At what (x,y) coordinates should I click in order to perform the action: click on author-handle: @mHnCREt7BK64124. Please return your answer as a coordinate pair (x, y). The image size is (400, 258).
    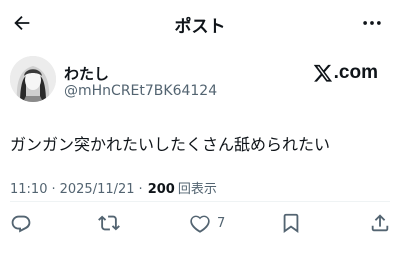
    Looking at the image, I should click on (140, 91).